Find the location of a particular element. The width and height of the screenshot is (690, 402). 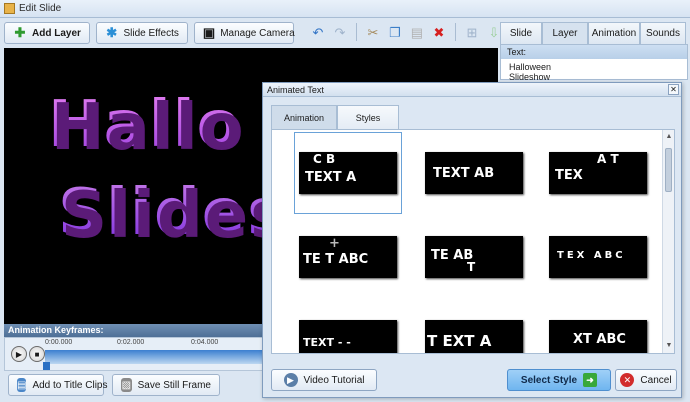

add-layer-button: ✚ Add Layer is located at coordinates (47, 33).